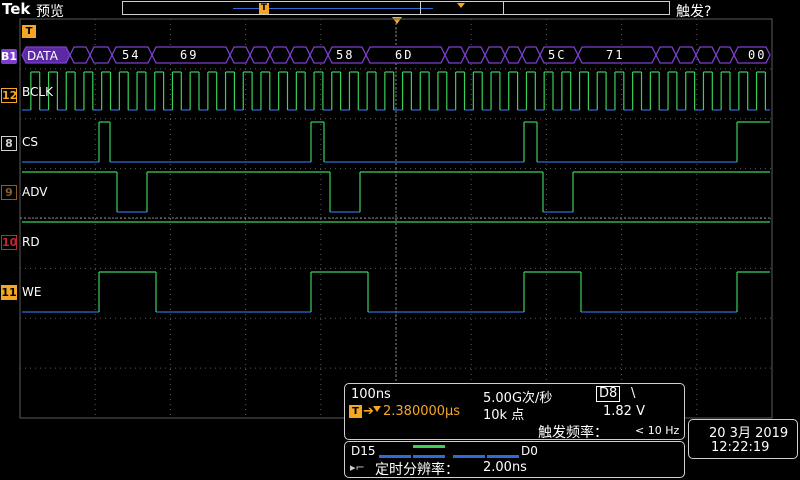 This screenshot has height=480, width=800. I want to click on trigger-source-value: D8, so click(608, 394).